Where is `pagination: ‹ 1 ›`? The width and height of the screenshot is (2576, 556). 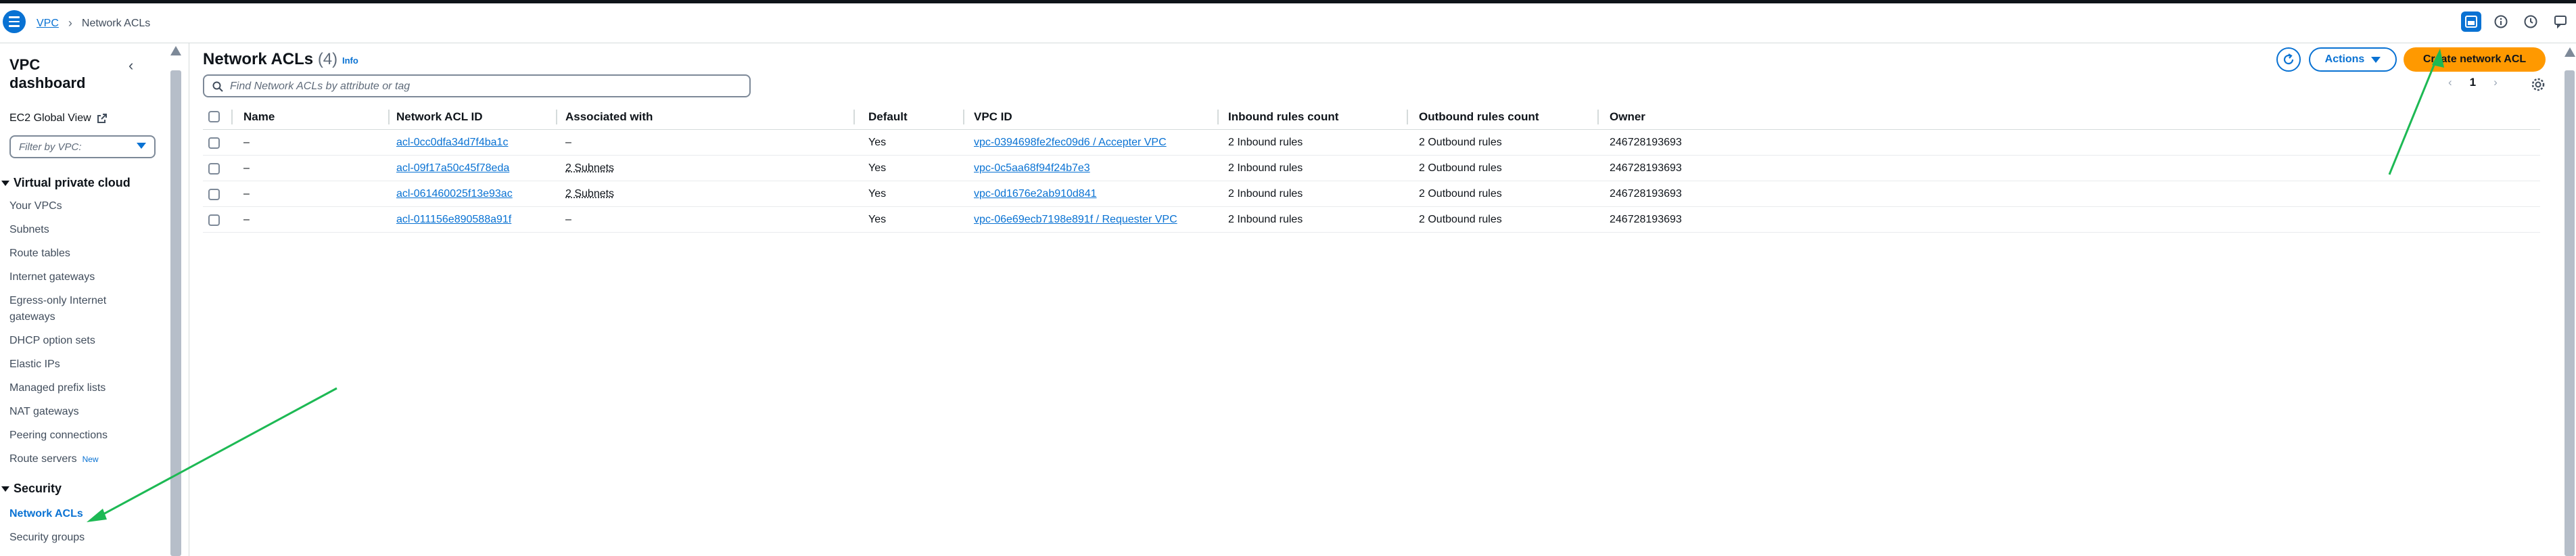 pagination: ‹ 1 › is located at coordinates (2473, 82).